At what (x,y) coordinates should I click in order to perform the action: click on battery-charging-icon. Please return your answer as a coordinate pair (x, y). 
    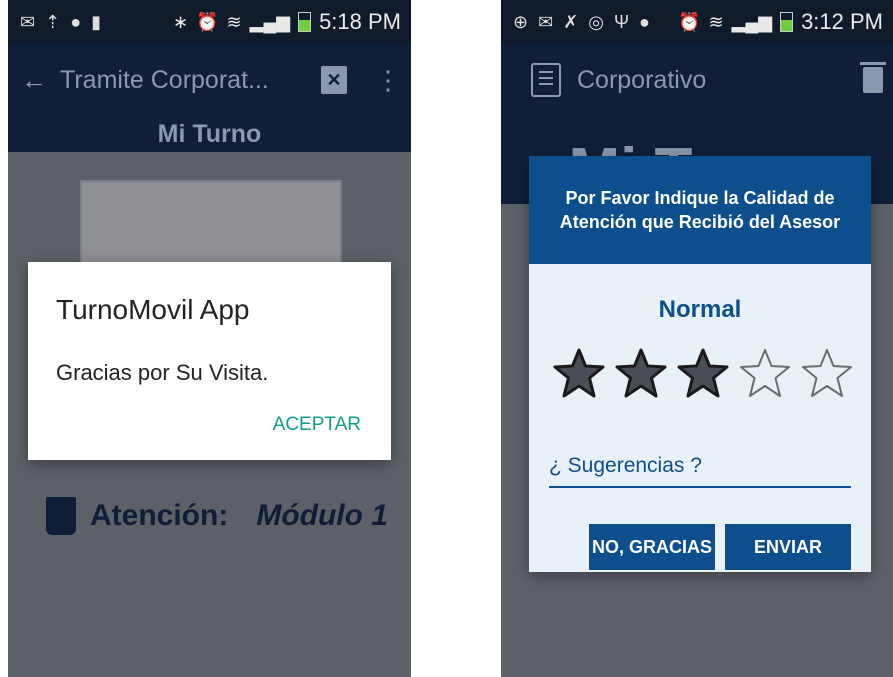
    Looking at the image, I should click on (787, 22).